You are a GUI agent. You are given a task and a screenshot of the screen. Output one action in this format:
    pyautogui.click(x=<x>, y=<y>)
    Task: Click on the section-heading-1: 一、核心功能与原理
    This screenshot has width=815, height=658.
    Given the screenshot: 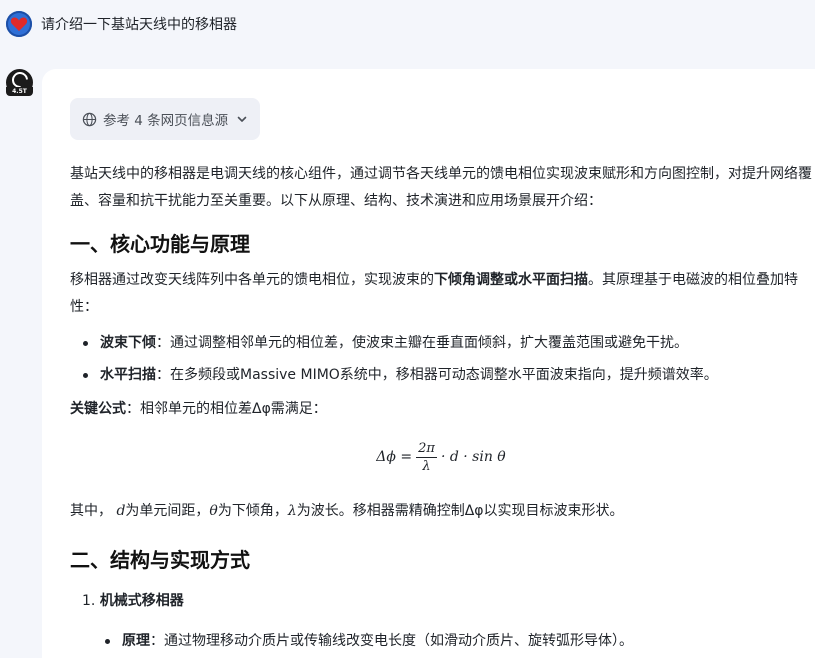 What is the action you would take?
    pyautogui.click(x=160, y=244)
    